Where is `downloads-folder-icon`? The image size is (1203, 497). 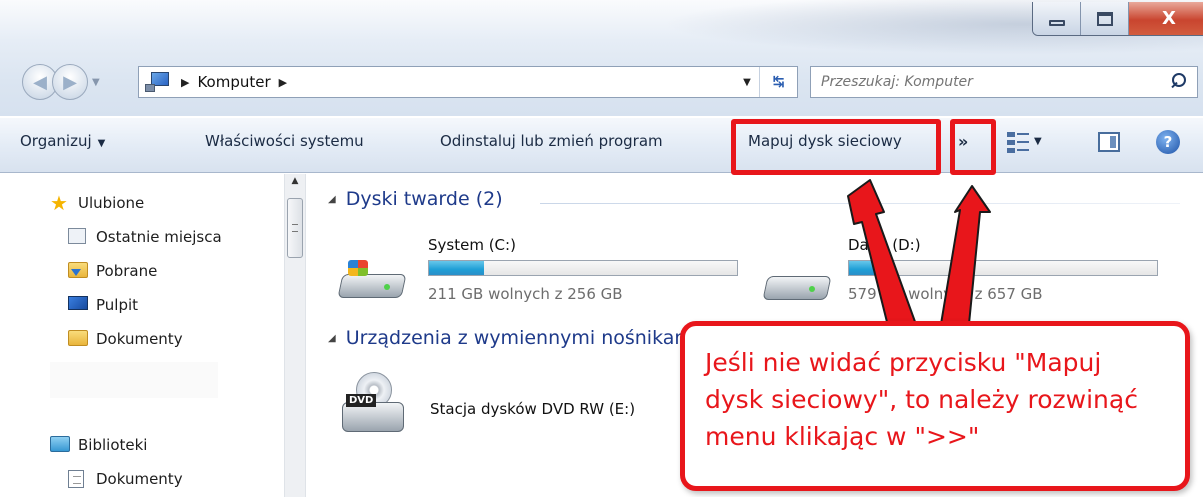 downloads-folder-icon is located at coordinates (78, 270).